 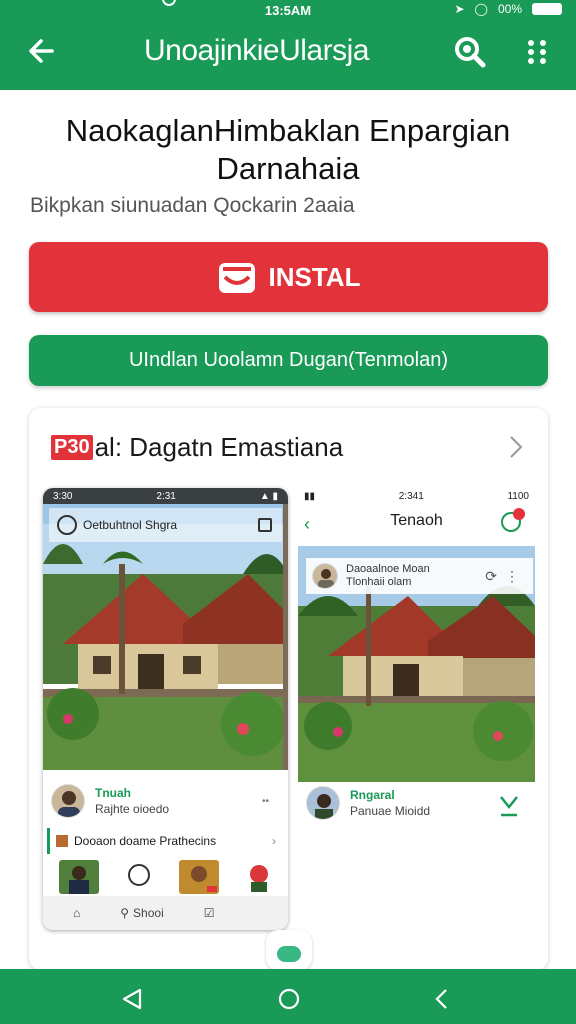 What do you see at coordinates (62, 841) in the screenshot?
I see `section-icon` at bounding box center [62, 841].